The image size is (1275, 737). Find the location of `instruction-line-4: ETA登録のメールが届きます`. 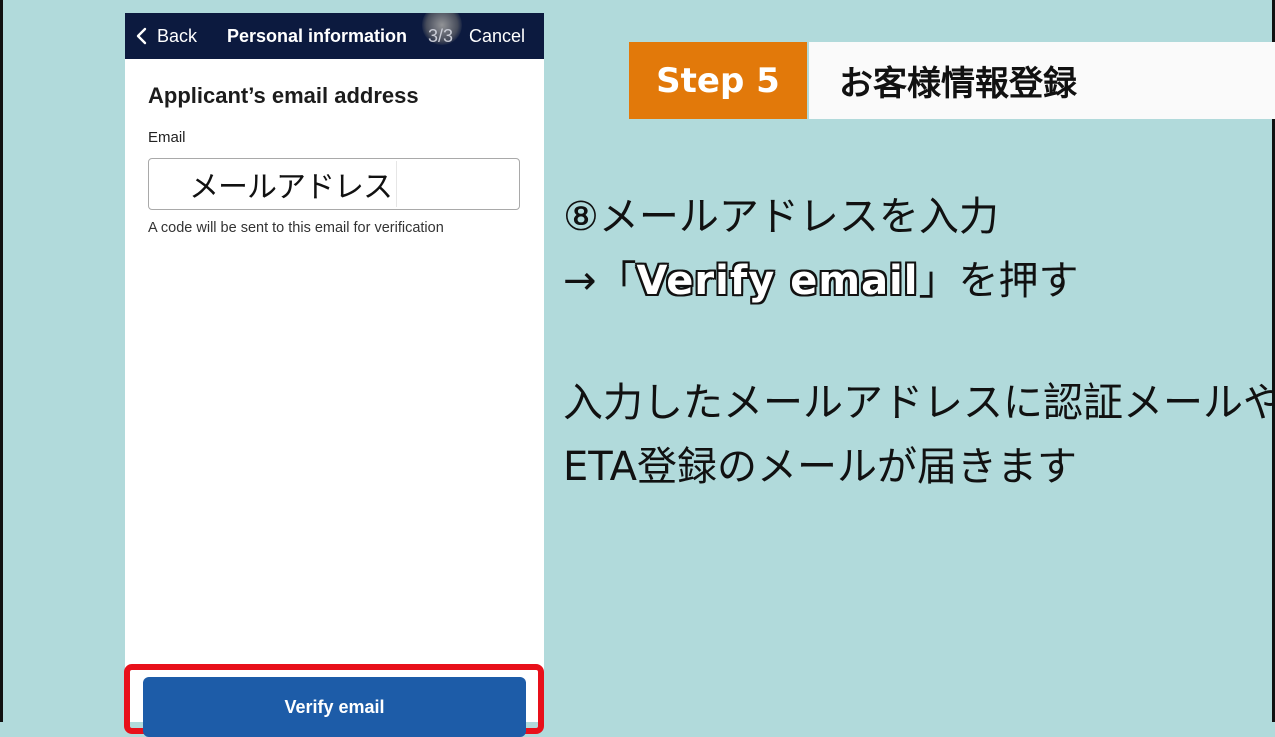

instruction-line-4: ETA登録のメールが届きます is located at coordinates (820, 467).